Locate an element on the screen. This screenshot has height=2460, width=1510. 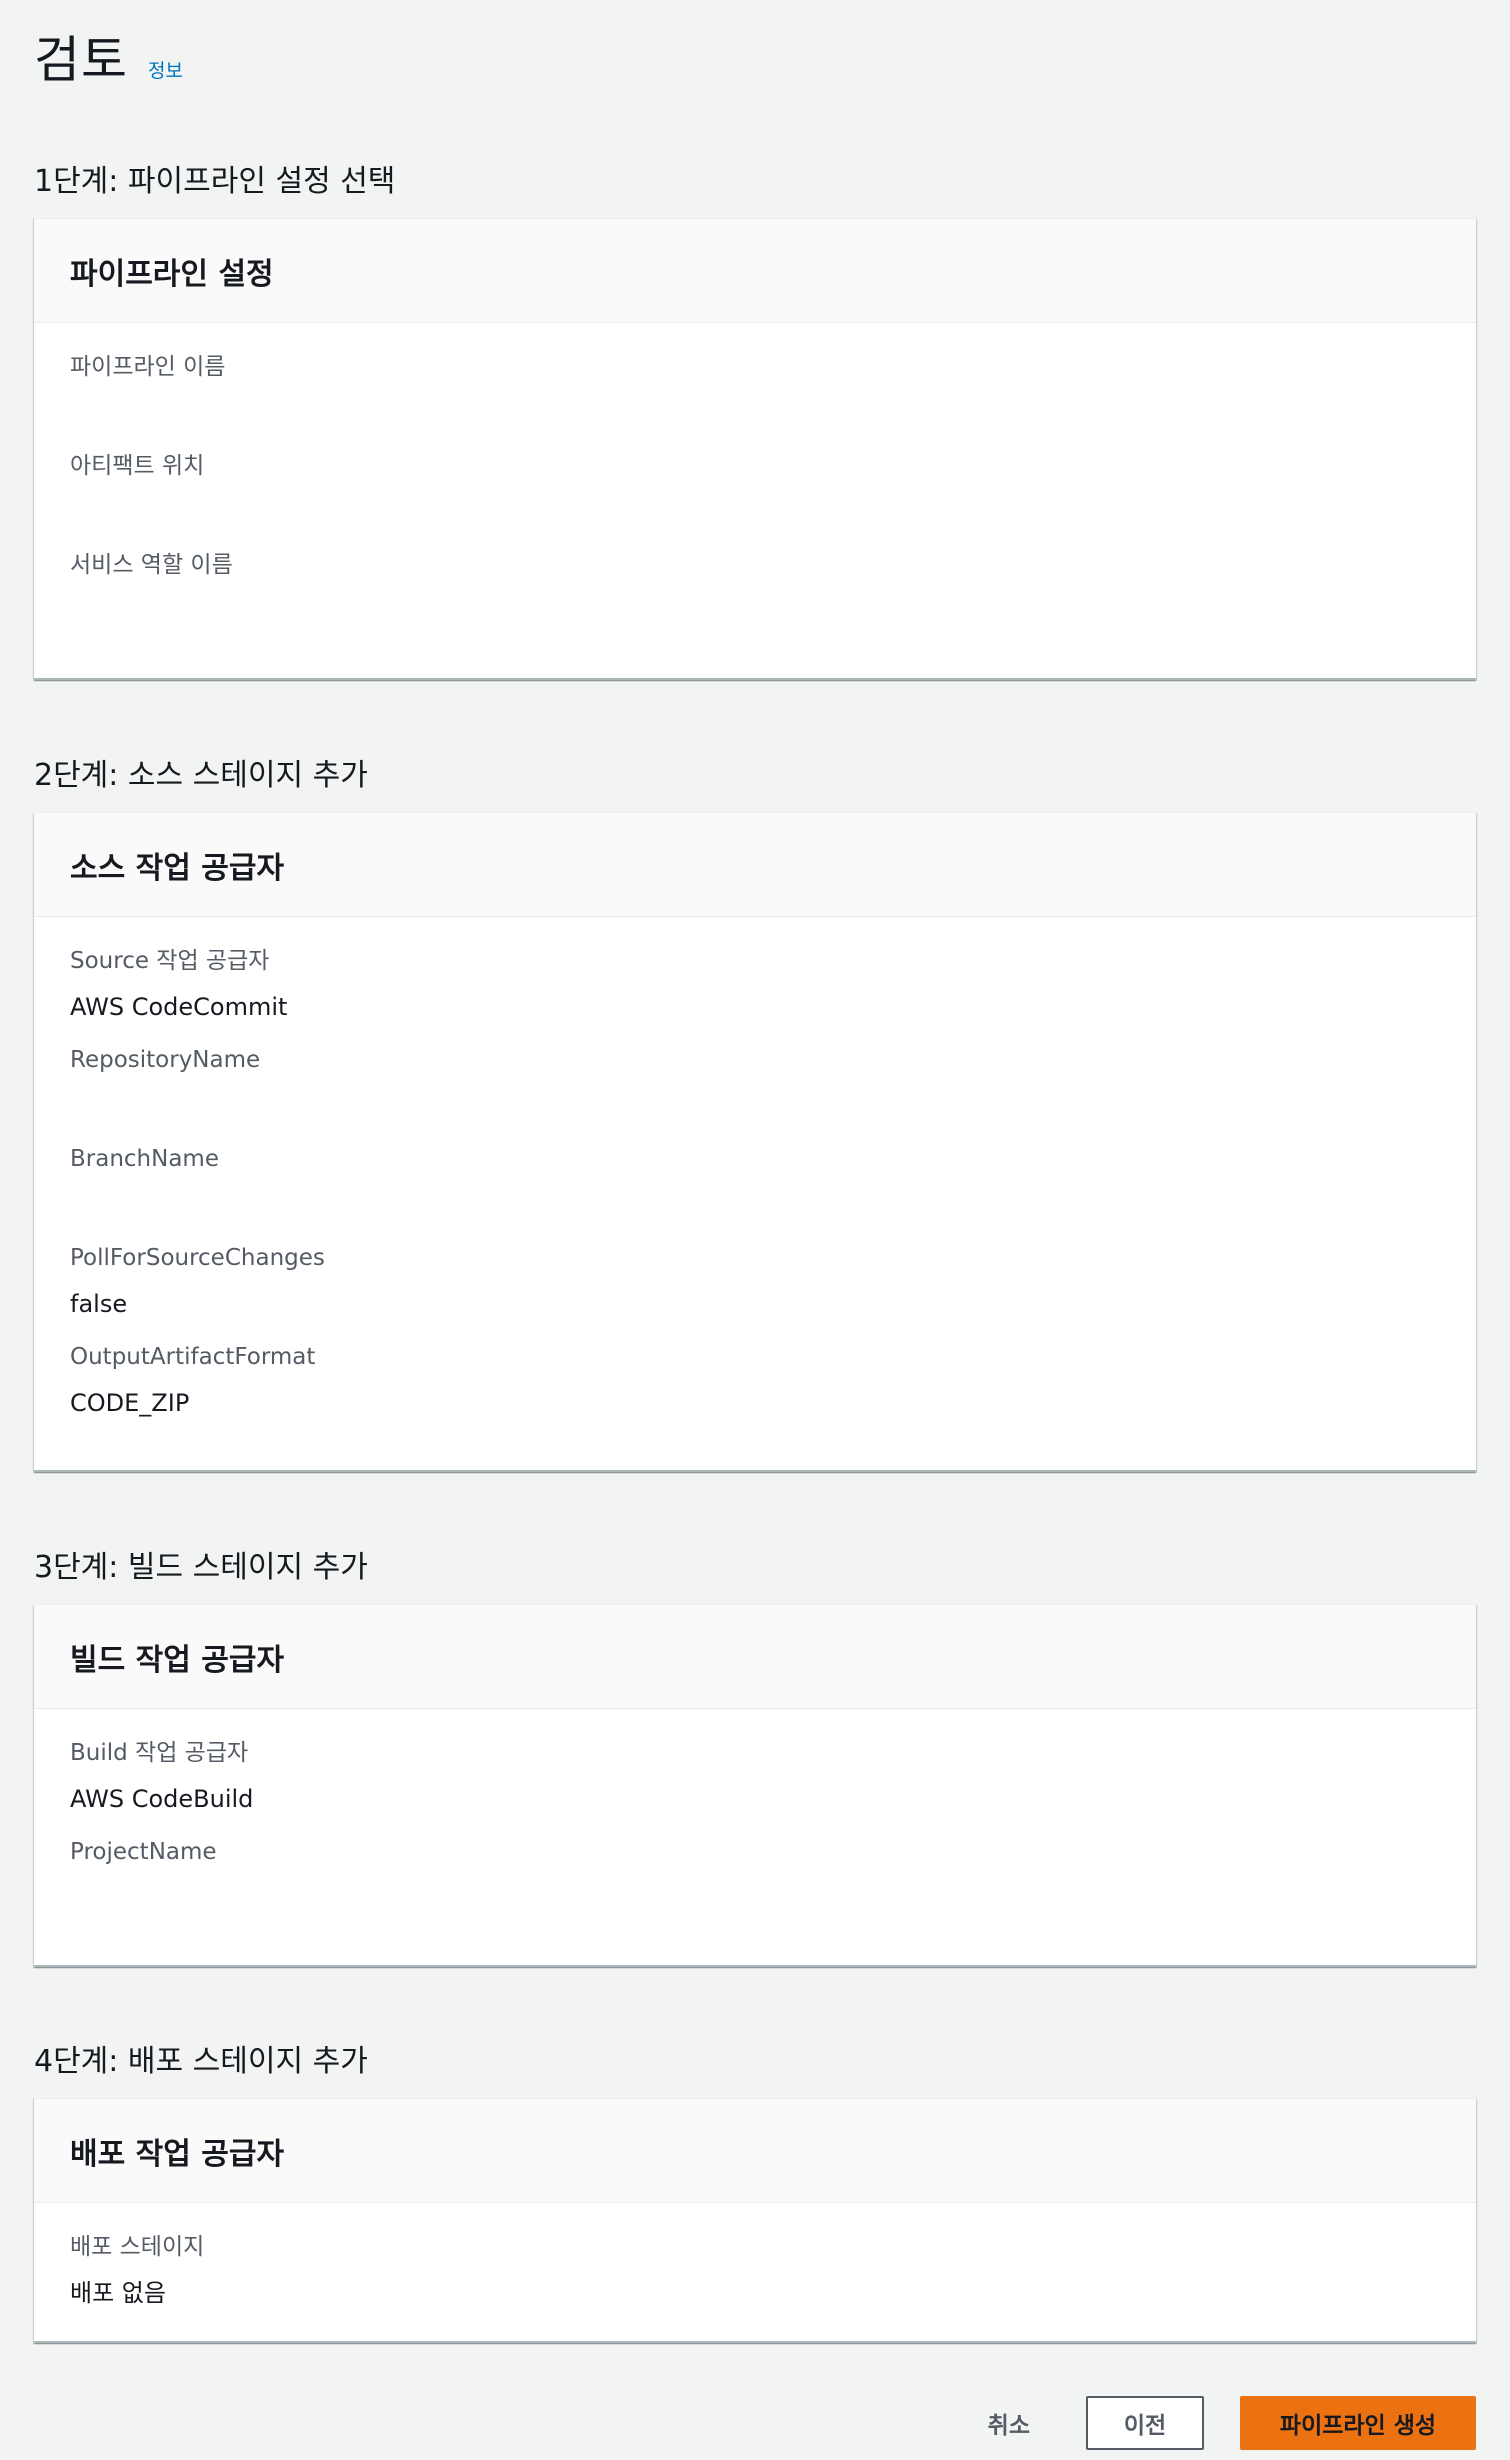
panel-header: 소스 작업 공급자 is located at coordinates (755, 865).